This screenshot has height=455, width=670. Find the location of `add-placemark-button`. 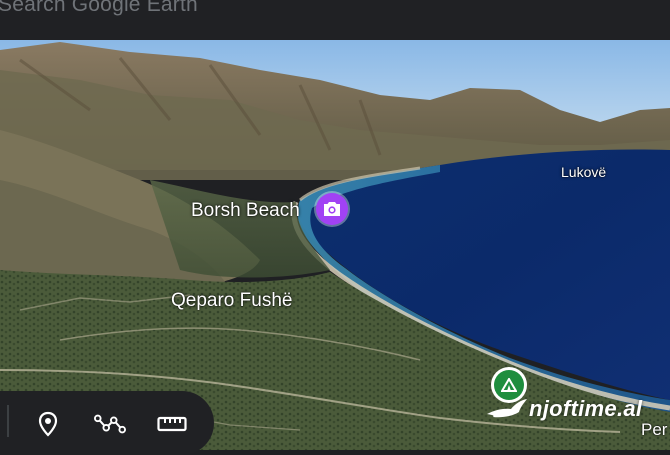

add-placemark-button is located at coordinates (48, 424).